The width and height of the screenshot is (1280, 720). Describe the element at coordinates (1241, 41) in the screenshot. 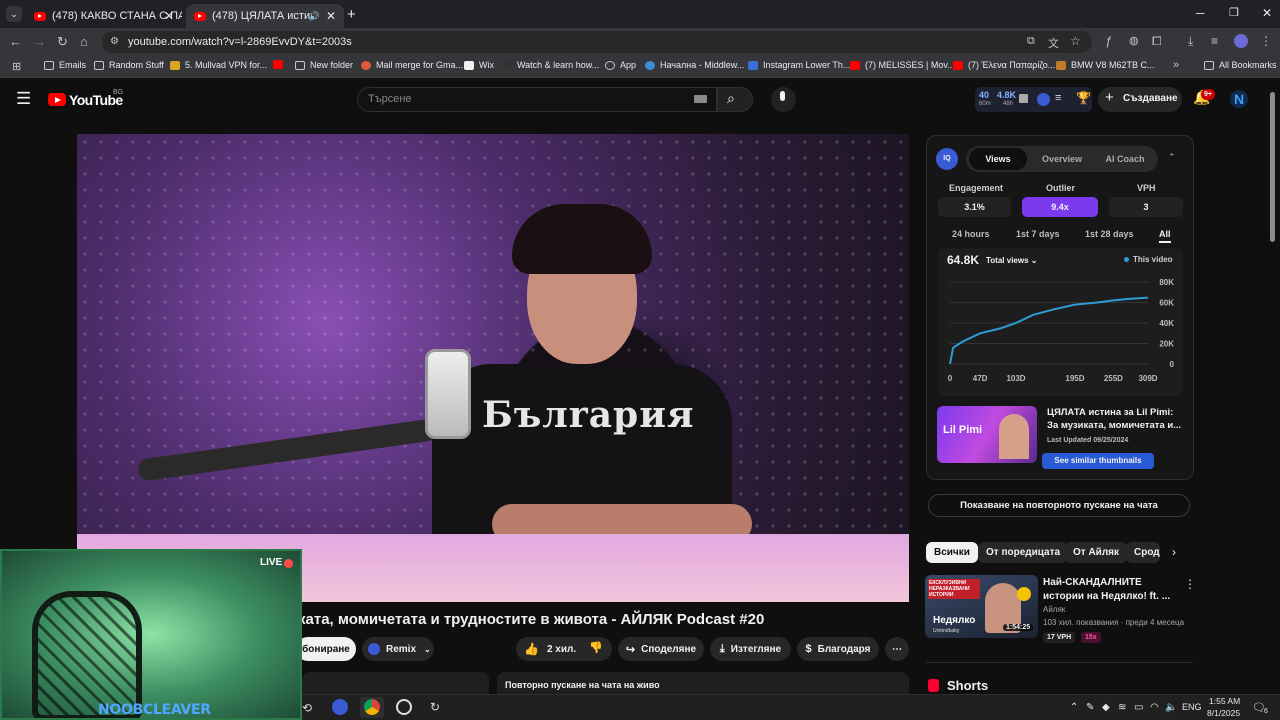

I see `profile-avatar` at that location.